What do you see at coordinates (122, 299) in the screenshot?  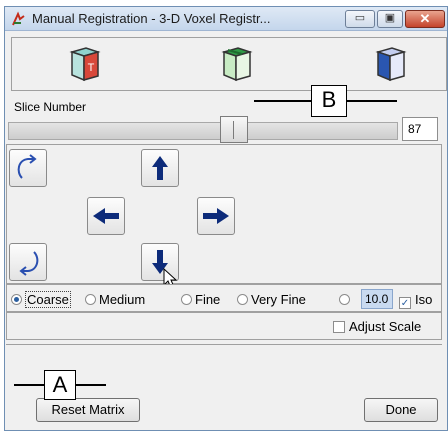 I see `radio-medium-label: Medium` at bounding box center [122, 299].